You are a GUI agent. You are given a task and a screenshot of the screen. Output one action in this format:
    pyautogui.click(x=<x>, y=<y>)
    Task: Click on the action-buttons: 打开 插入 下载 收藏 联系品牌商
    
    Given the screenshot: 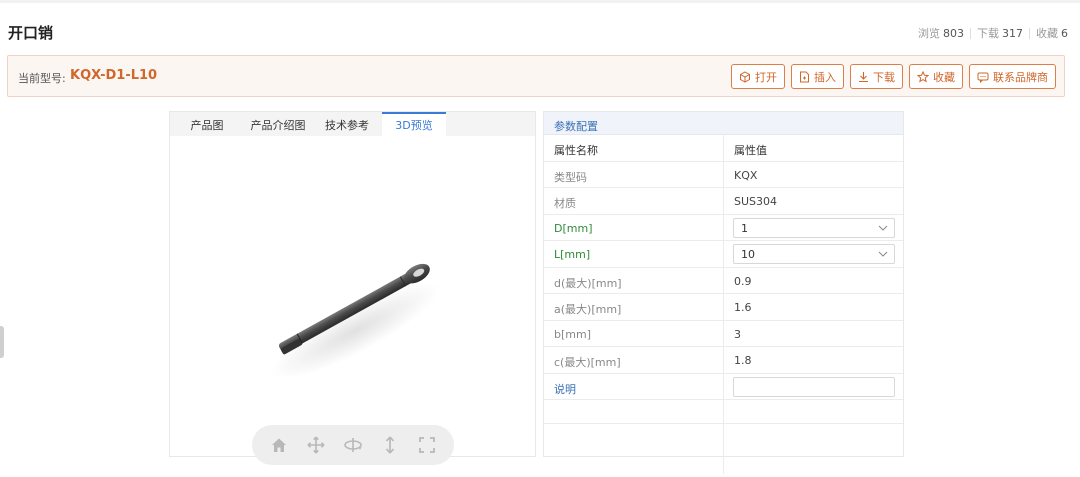 What is the action you would take?
    pyautogui.click(x=893, y=76)
    